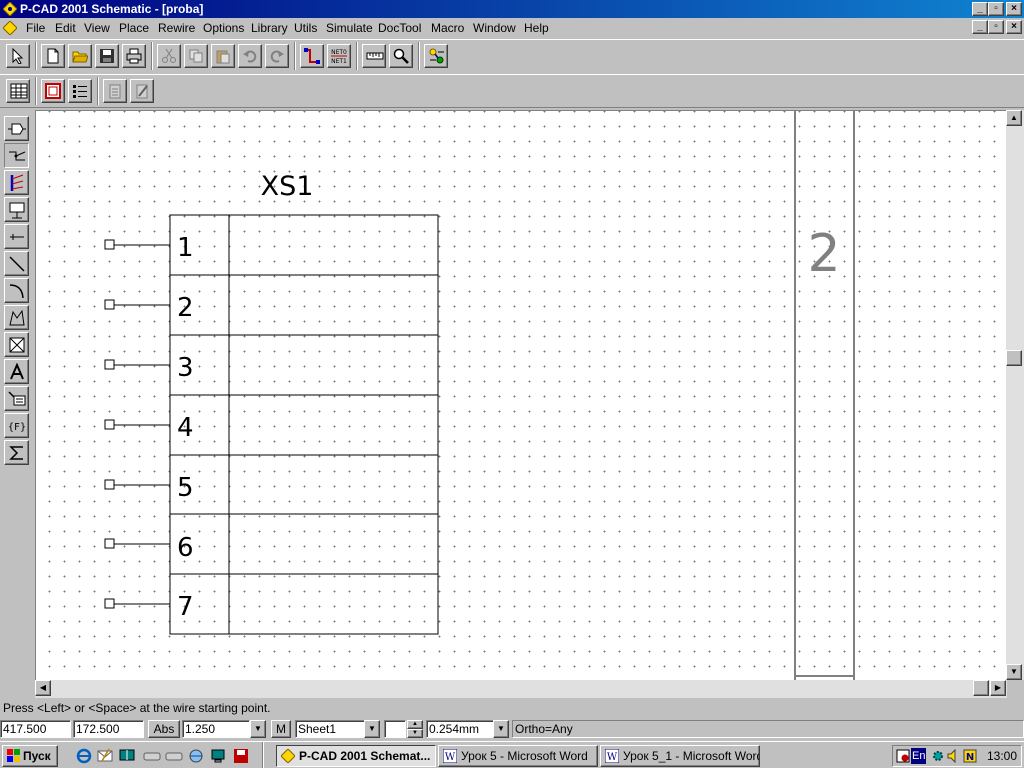  Describe the element at coordinates (494, 28) in the screenshot. I see `menu-window: Window` at that location.